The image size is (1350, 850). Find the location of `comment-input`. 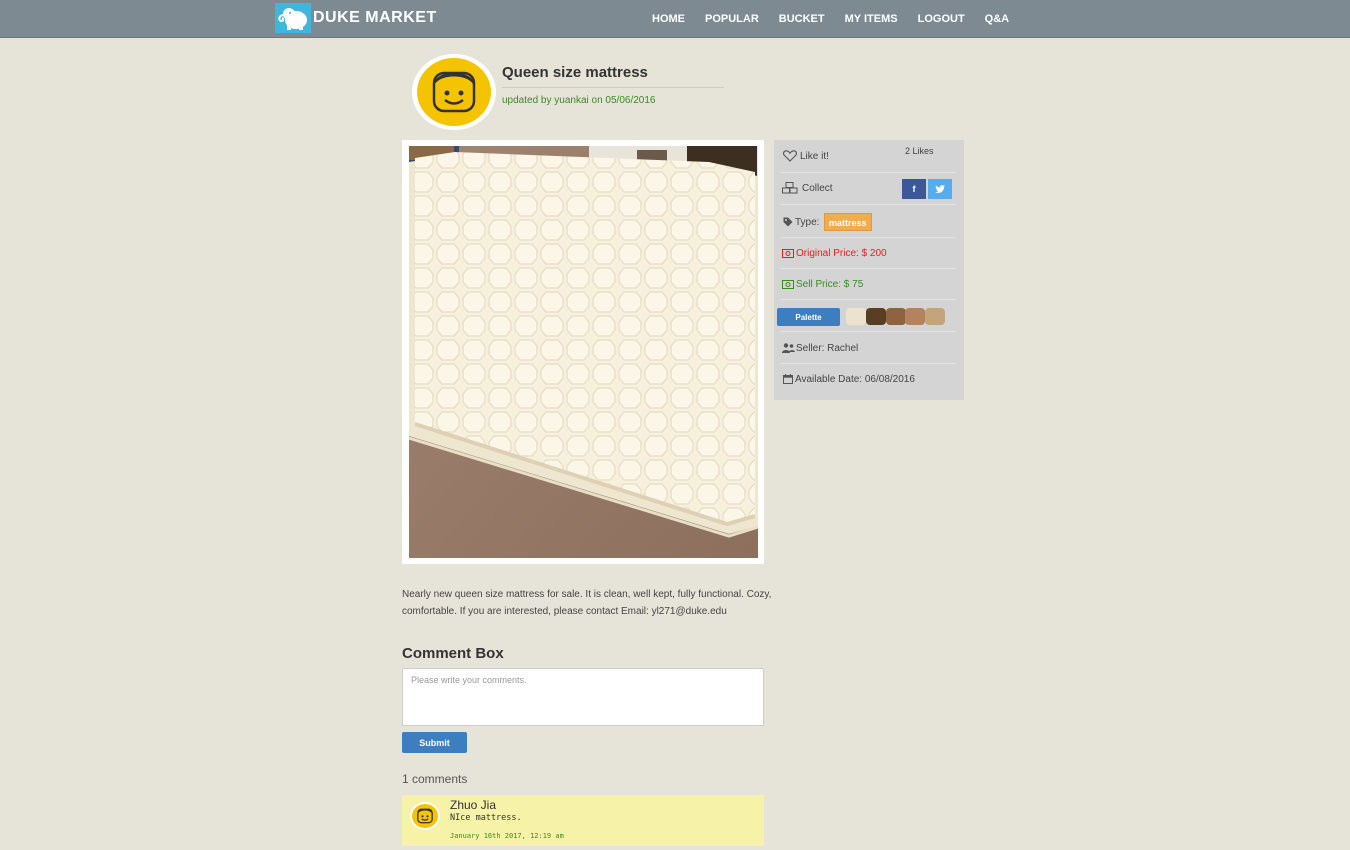

comment-input is located at coordinates (583, 697).